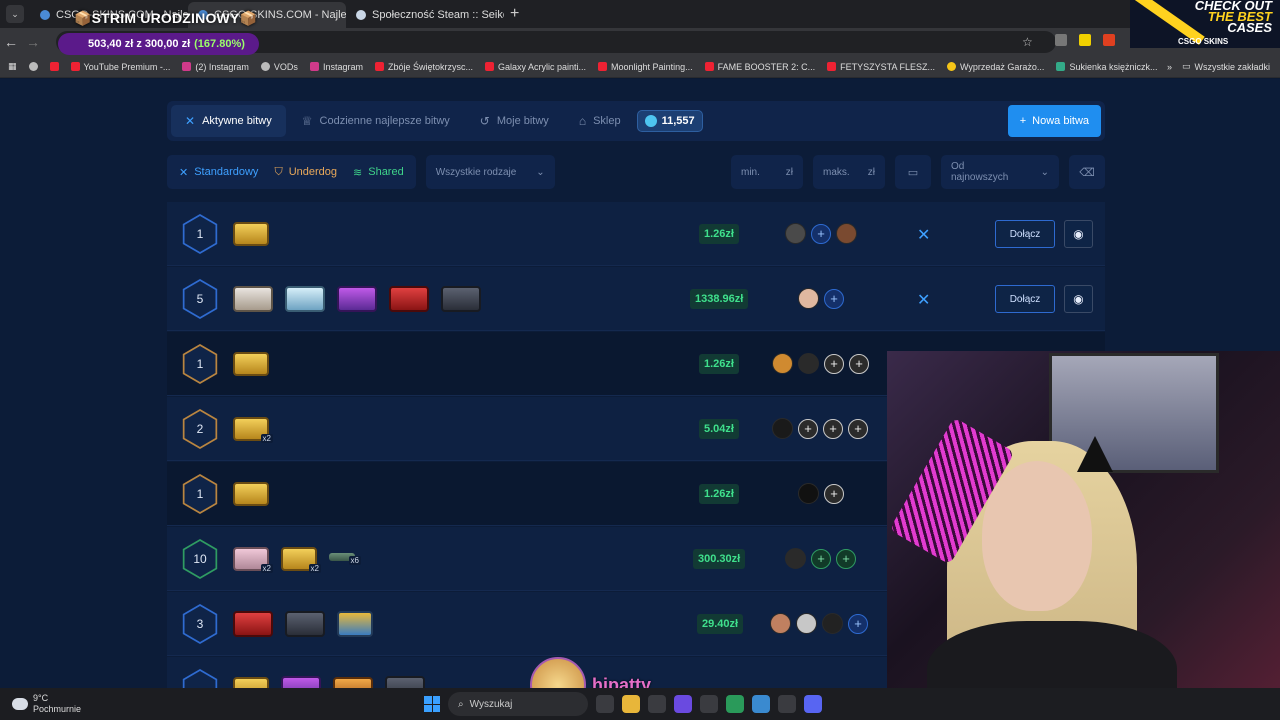  Describe the element at coordinates (266, 568) in the screenshot. I see `case-quantity: x2` at that location.